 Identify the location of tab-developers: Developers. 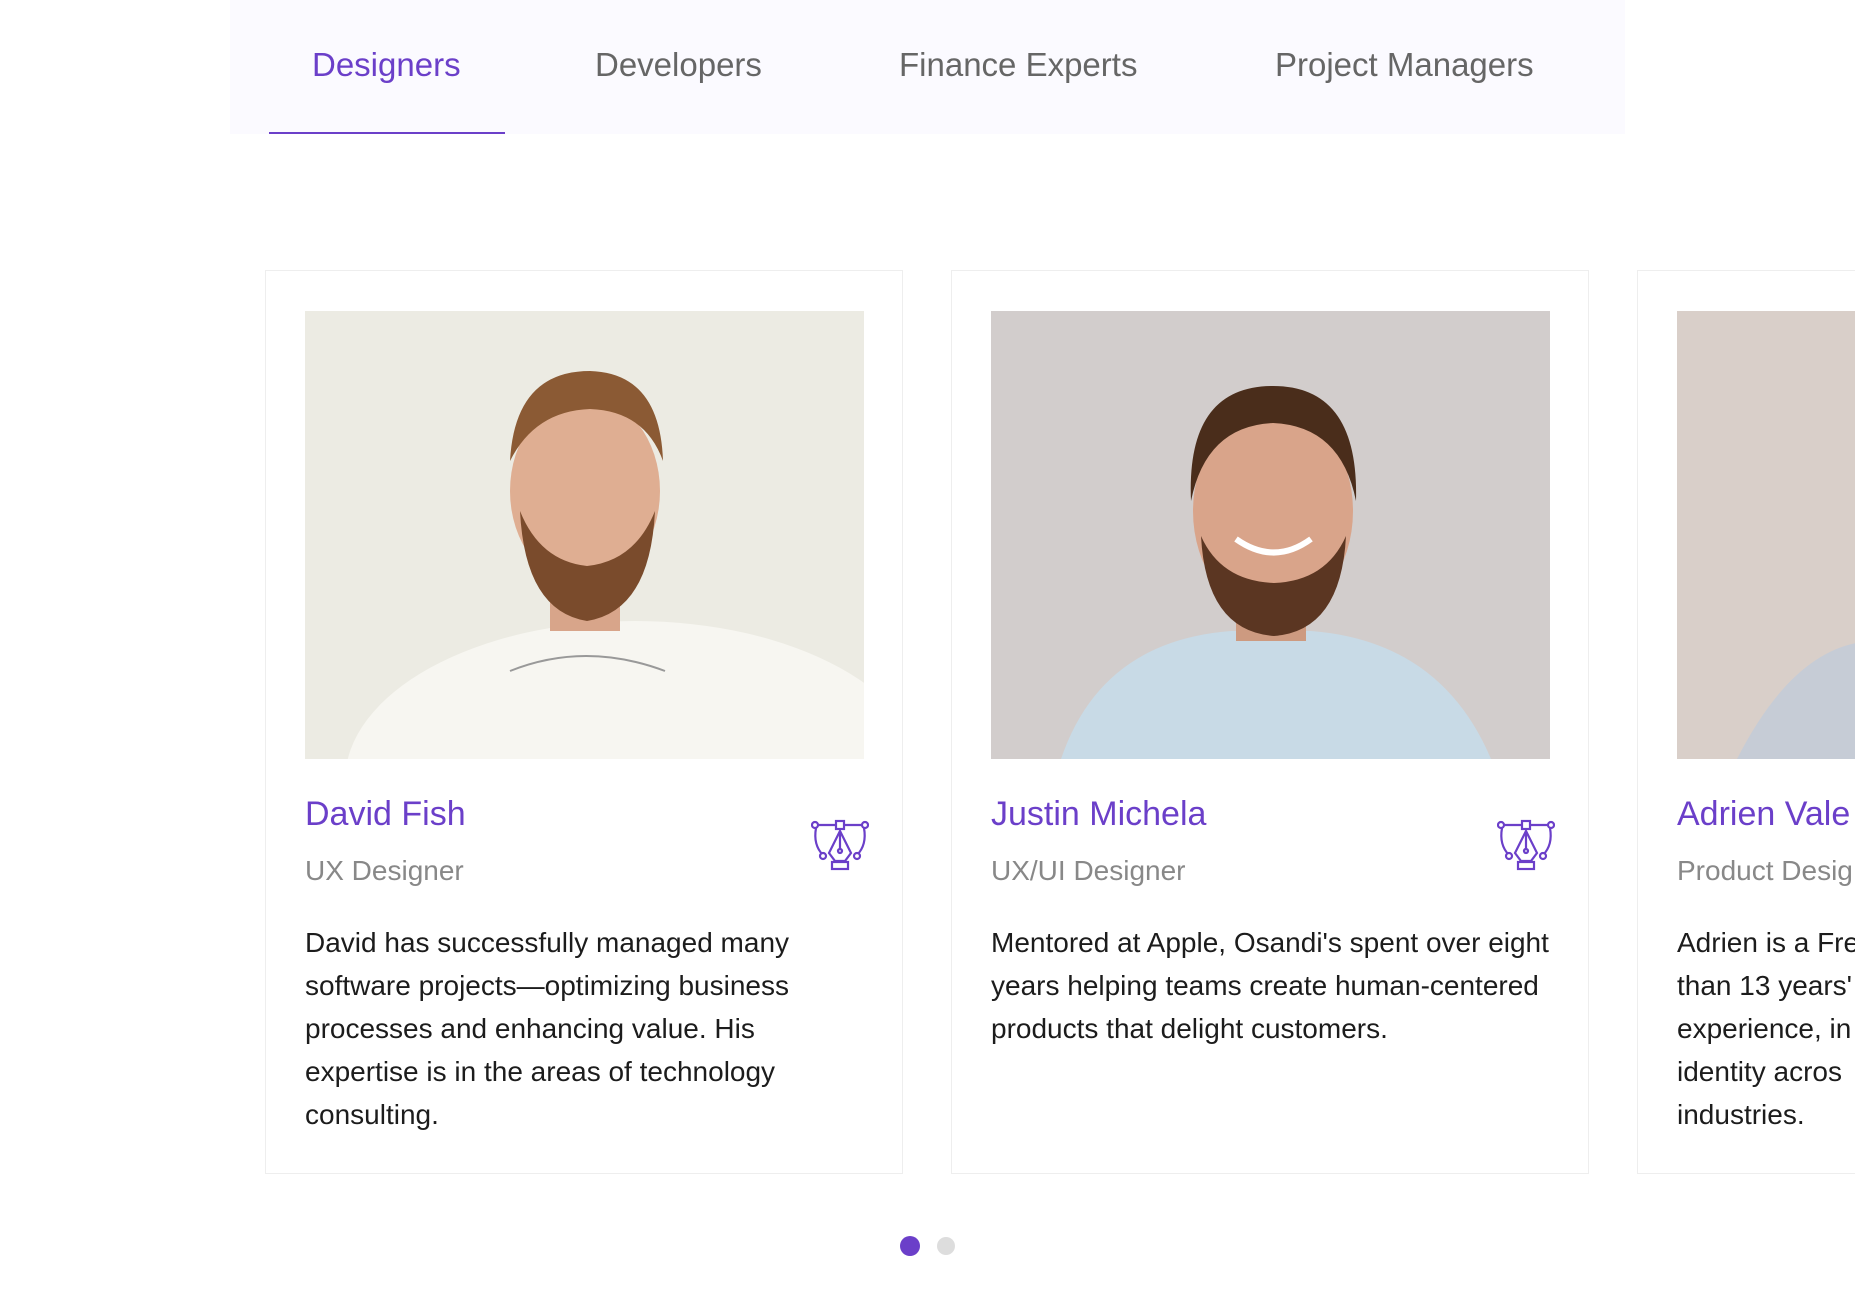
(678, 67).